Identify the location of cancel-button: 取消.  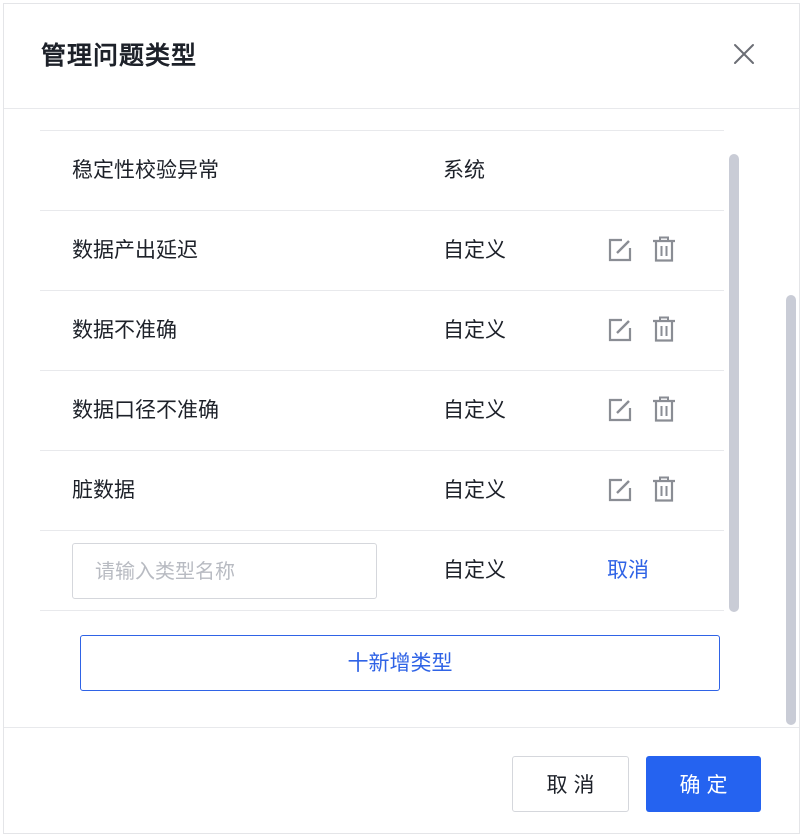
(570, 784).